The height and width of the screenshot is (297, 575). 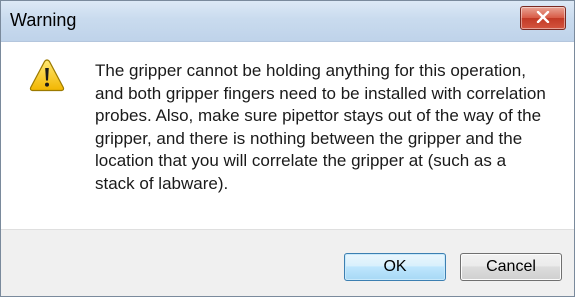 I want to click on close-button, so click(x=543, y=18).